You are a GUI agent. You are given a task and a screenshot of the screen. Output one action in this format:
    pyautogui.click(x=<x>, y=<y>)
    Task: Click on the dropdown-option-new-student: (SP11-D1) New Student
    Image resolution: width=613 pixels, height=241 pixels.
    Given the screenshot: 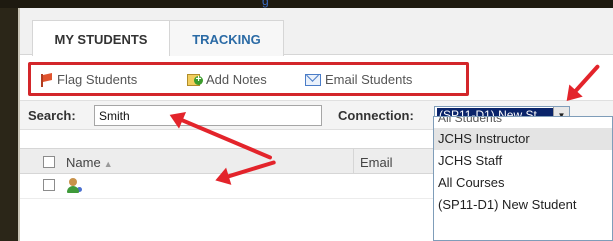 What is the action you would take?
    pyautogui.click(x=523, y=205)
    